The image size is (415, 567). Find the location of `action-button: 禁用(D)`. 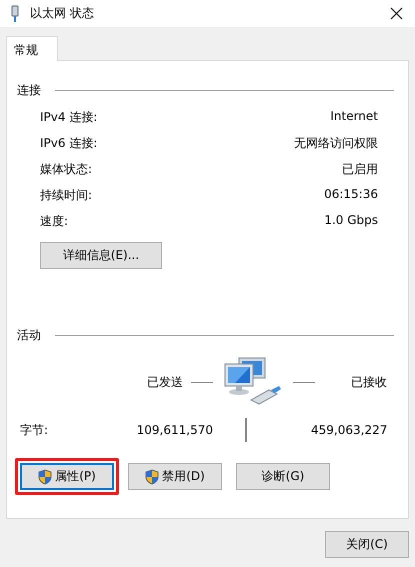

action-button: 禁用(D) is located at coordinates (175, 476).